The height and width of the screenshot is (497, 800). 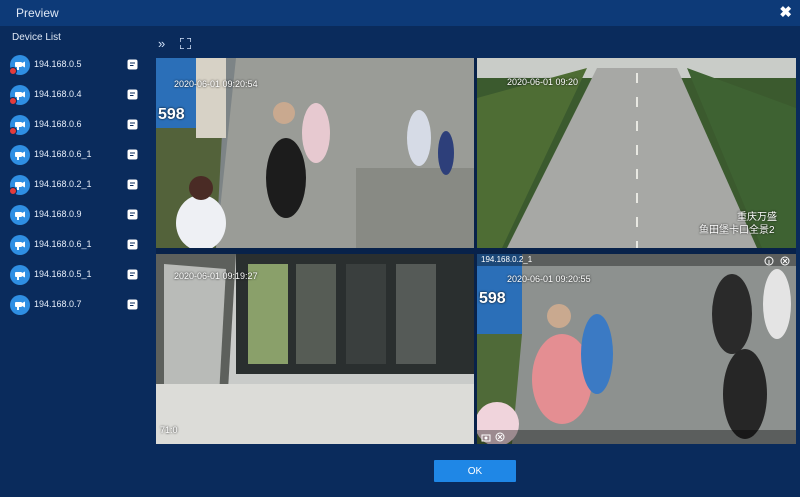 I want to click on close-cell-icon, so click(x=785, y=261).